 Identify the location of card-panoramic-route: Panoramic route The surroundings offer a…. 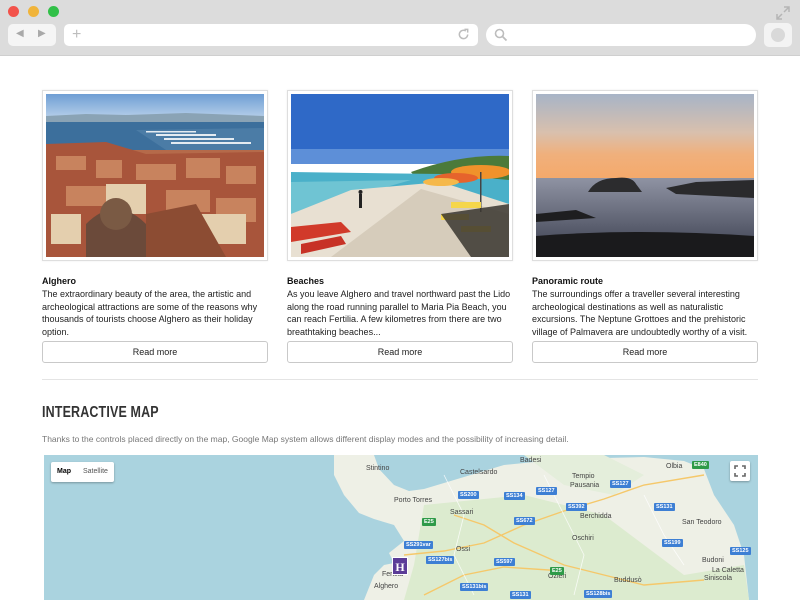
(645, 226).